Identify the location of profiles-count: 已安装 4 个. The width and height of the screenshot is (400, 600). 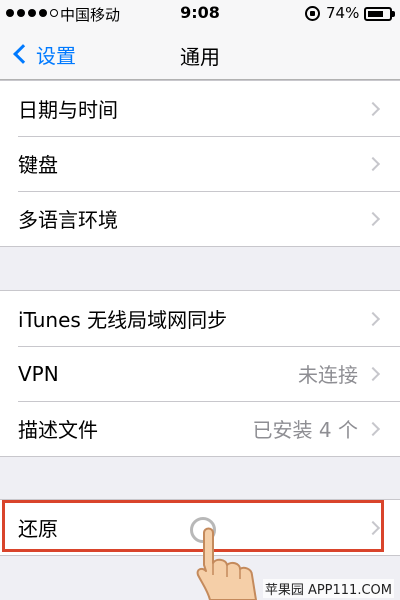
(305, 430).